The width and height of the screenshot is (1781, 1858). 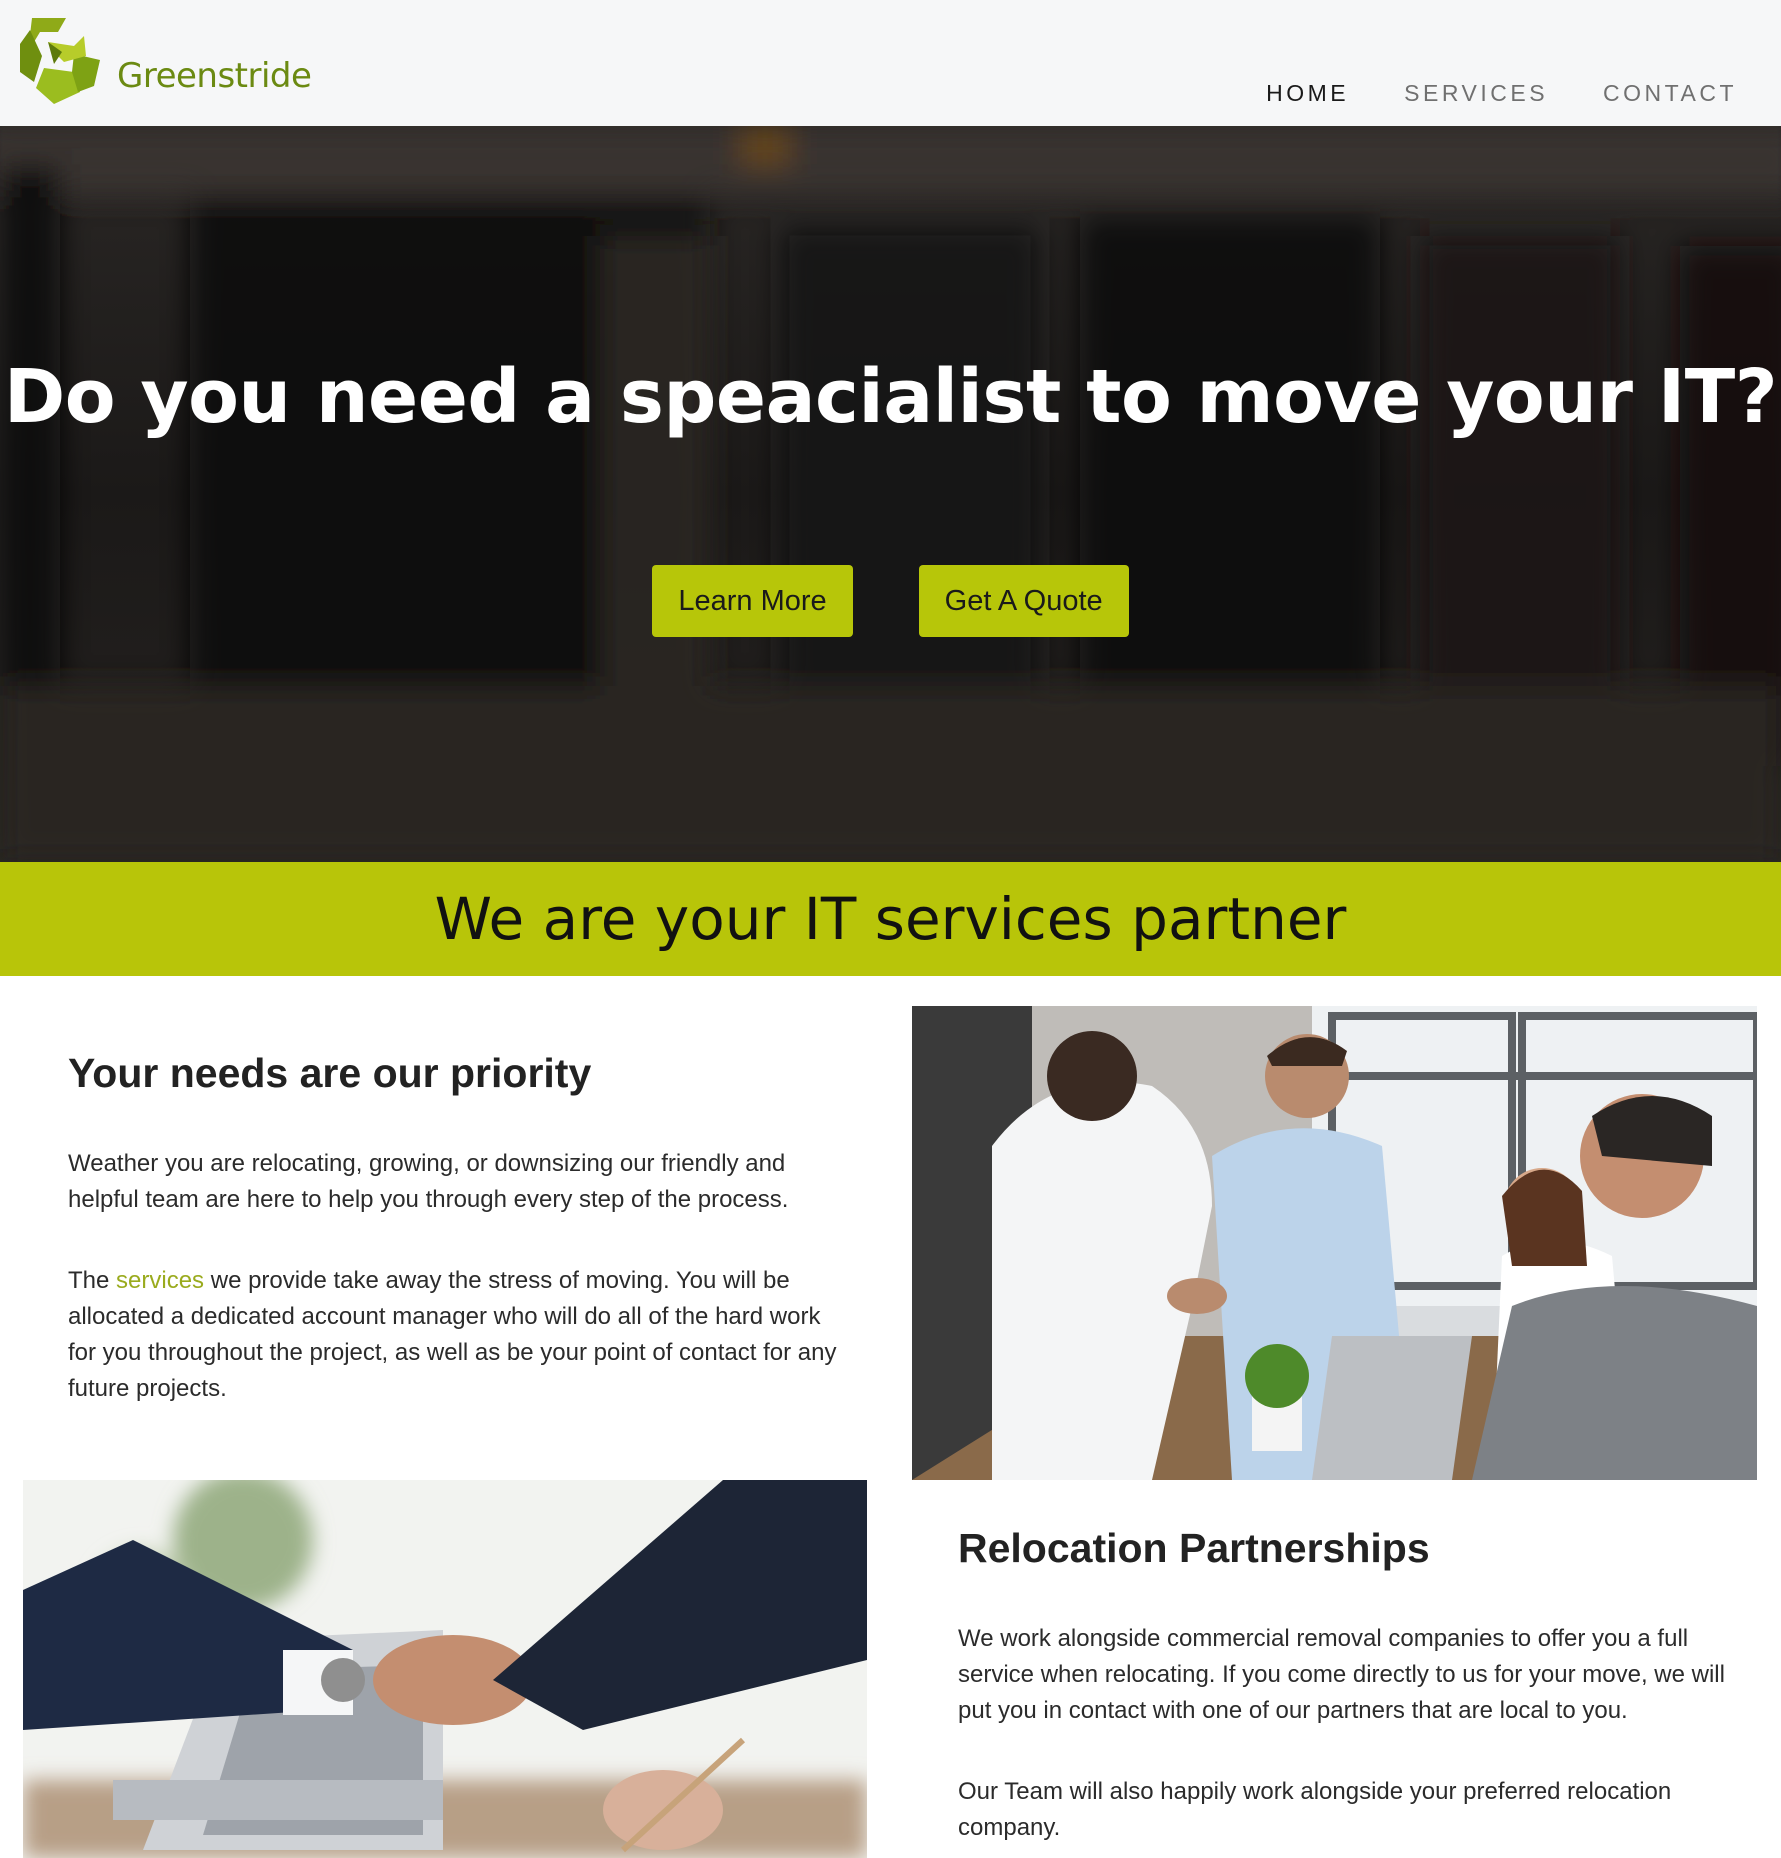 What do you see at coordinates (1307, 93) in the screenshot?
I see `nav-item-home: HOME` at bounding box center [1307, 93].